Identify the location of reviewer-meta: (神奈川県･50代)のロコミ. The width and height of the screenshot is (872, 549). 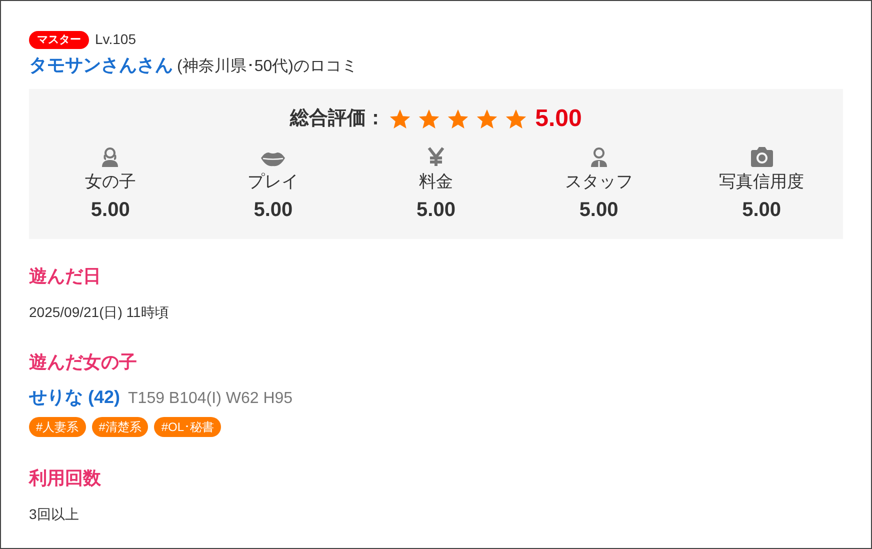
(267, 66).